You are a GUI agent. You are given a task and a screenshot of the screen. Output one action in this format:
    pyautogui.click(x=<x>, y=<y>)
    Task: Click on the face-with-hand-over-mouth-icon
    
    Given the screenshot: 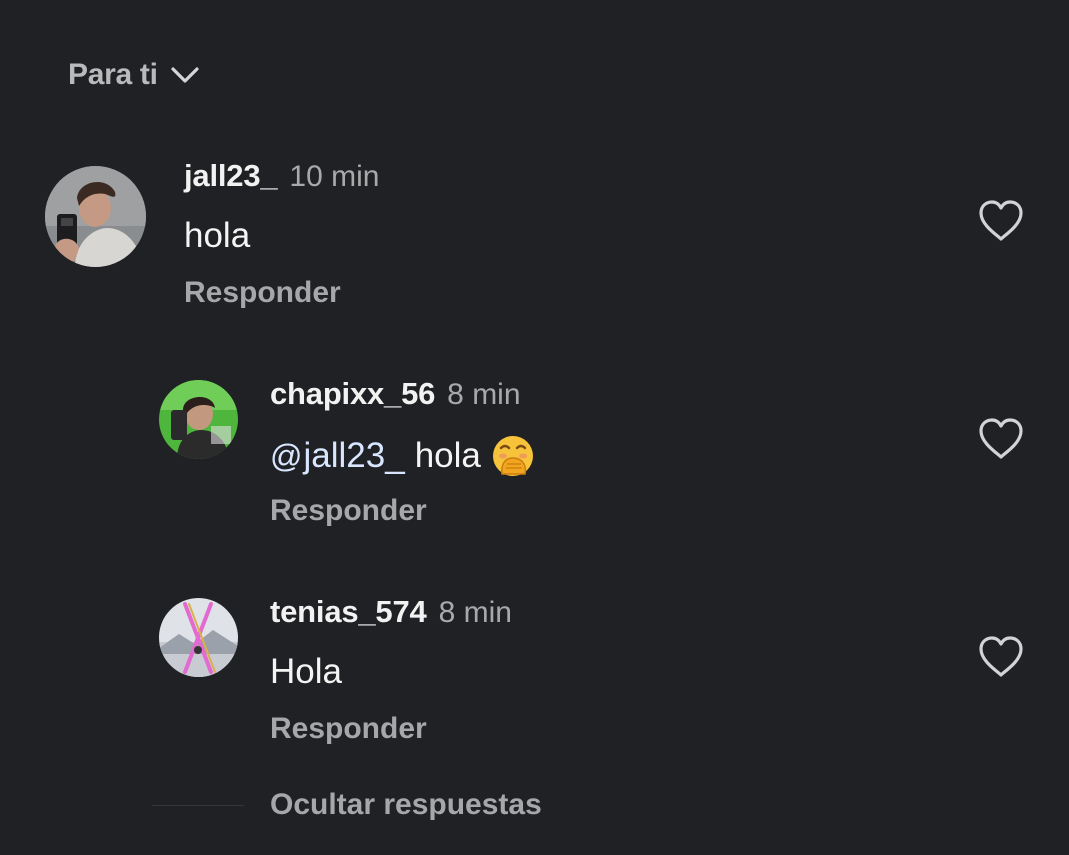 What is the action you would take?
    pyautogui.click(x=513, y=456)
    